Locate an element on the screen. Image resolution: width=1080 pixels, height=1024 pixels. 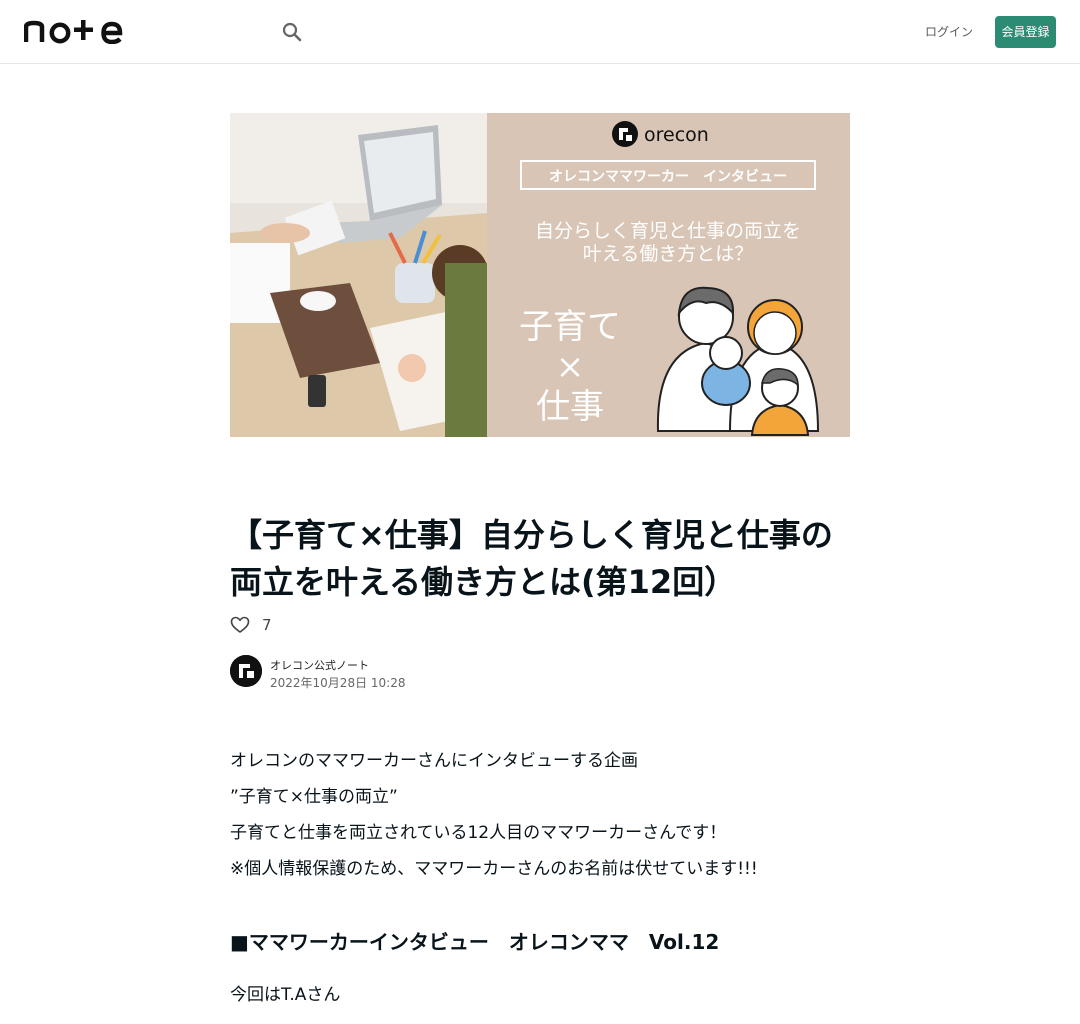
like-count: 7 is located at coordinates (267, 625).